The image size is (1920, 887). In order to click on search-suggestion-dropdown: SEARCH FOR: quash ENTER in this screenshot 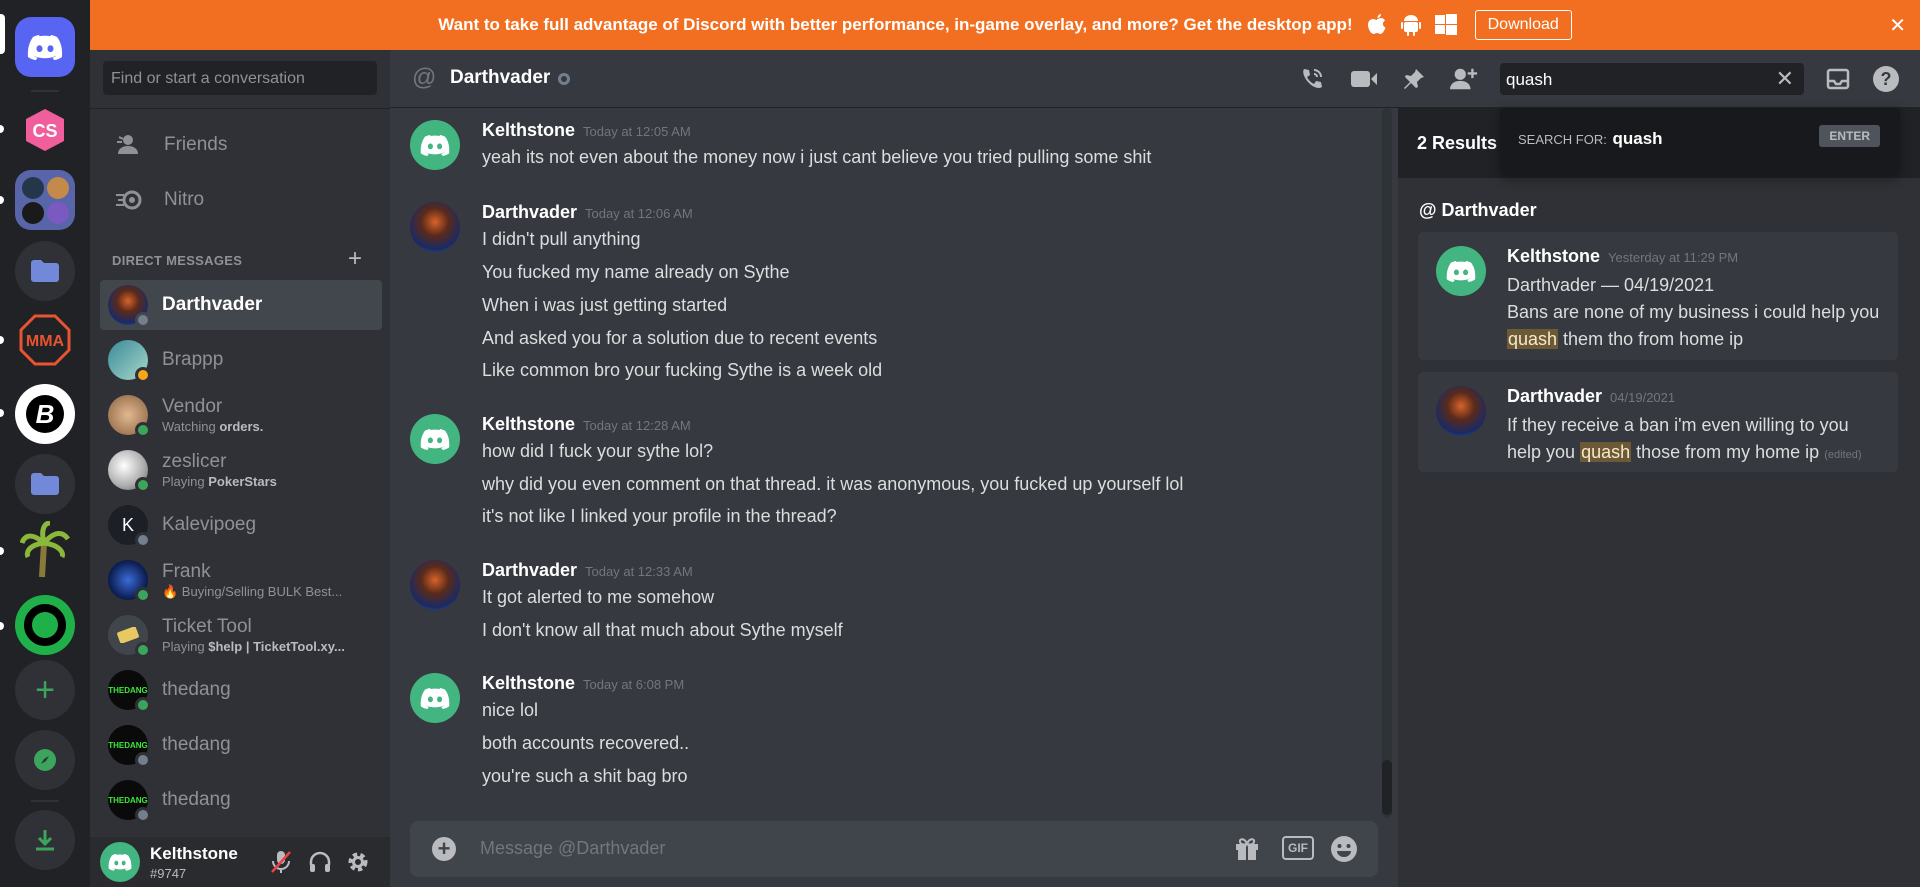, I will do `click(1700, 141)`.